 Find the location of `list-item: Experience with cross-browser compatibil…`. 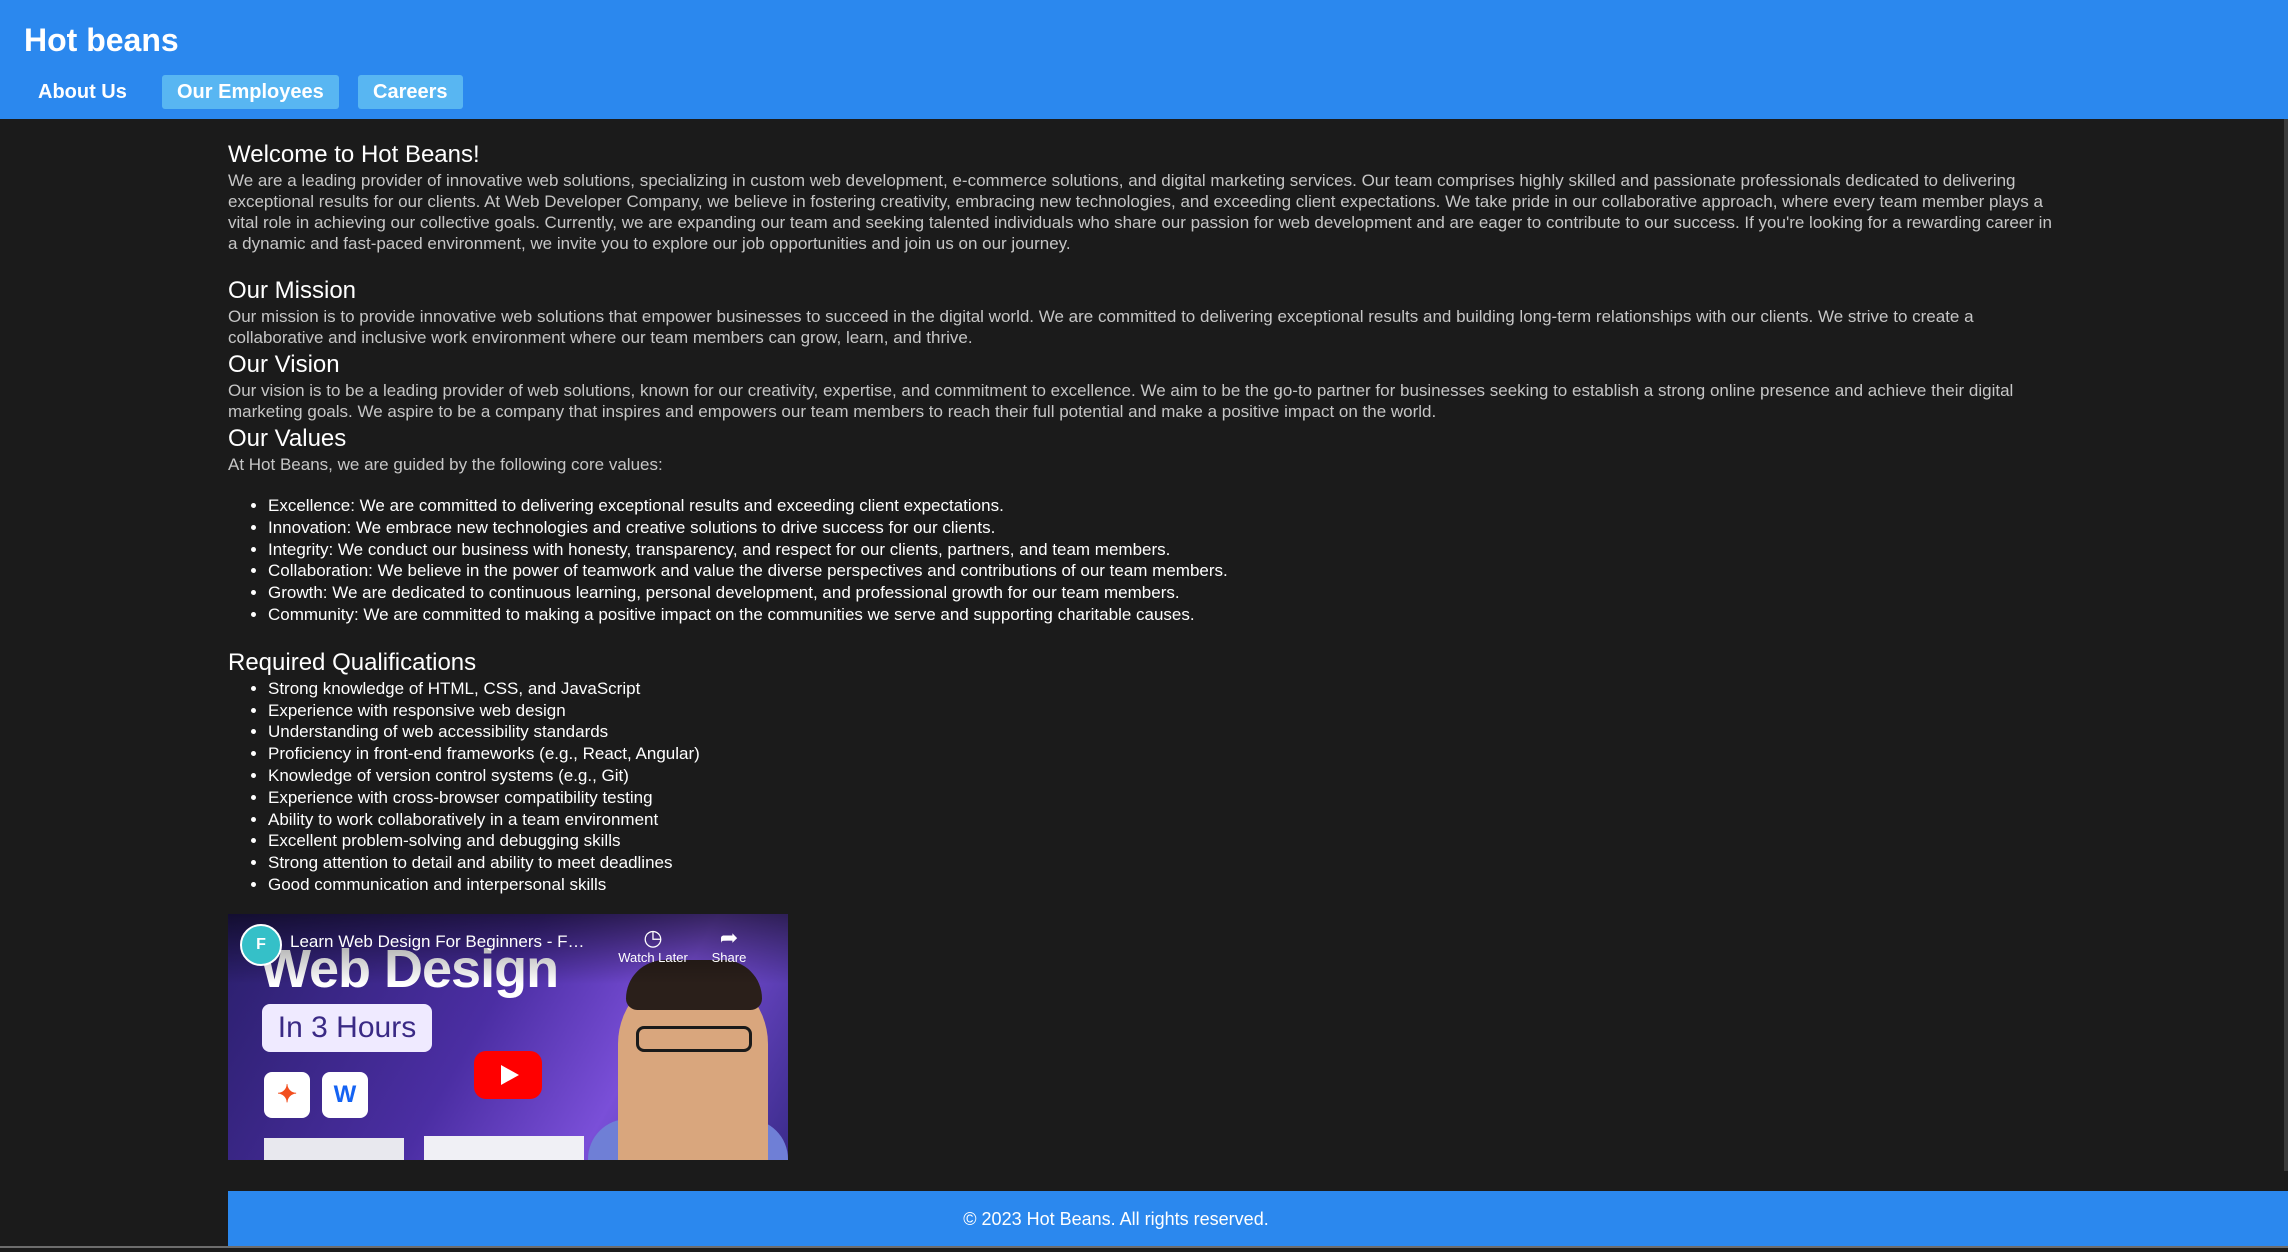

list-item: Experience with cross-browser compatibil… is located at coordinates (1164, 798).